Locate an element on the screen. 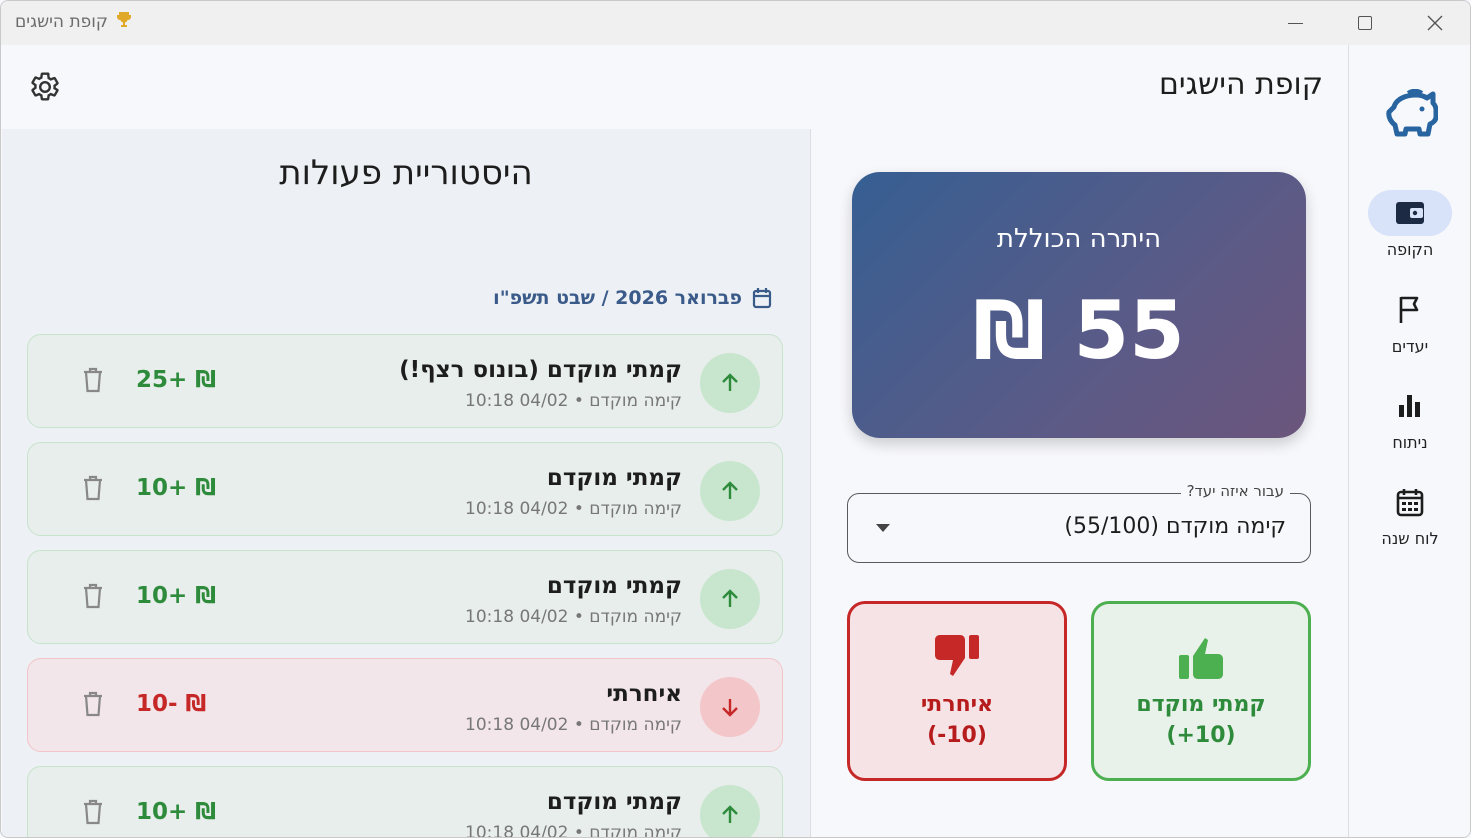  nav-item-goals: יעדים is located at coordinates (1409, 321).